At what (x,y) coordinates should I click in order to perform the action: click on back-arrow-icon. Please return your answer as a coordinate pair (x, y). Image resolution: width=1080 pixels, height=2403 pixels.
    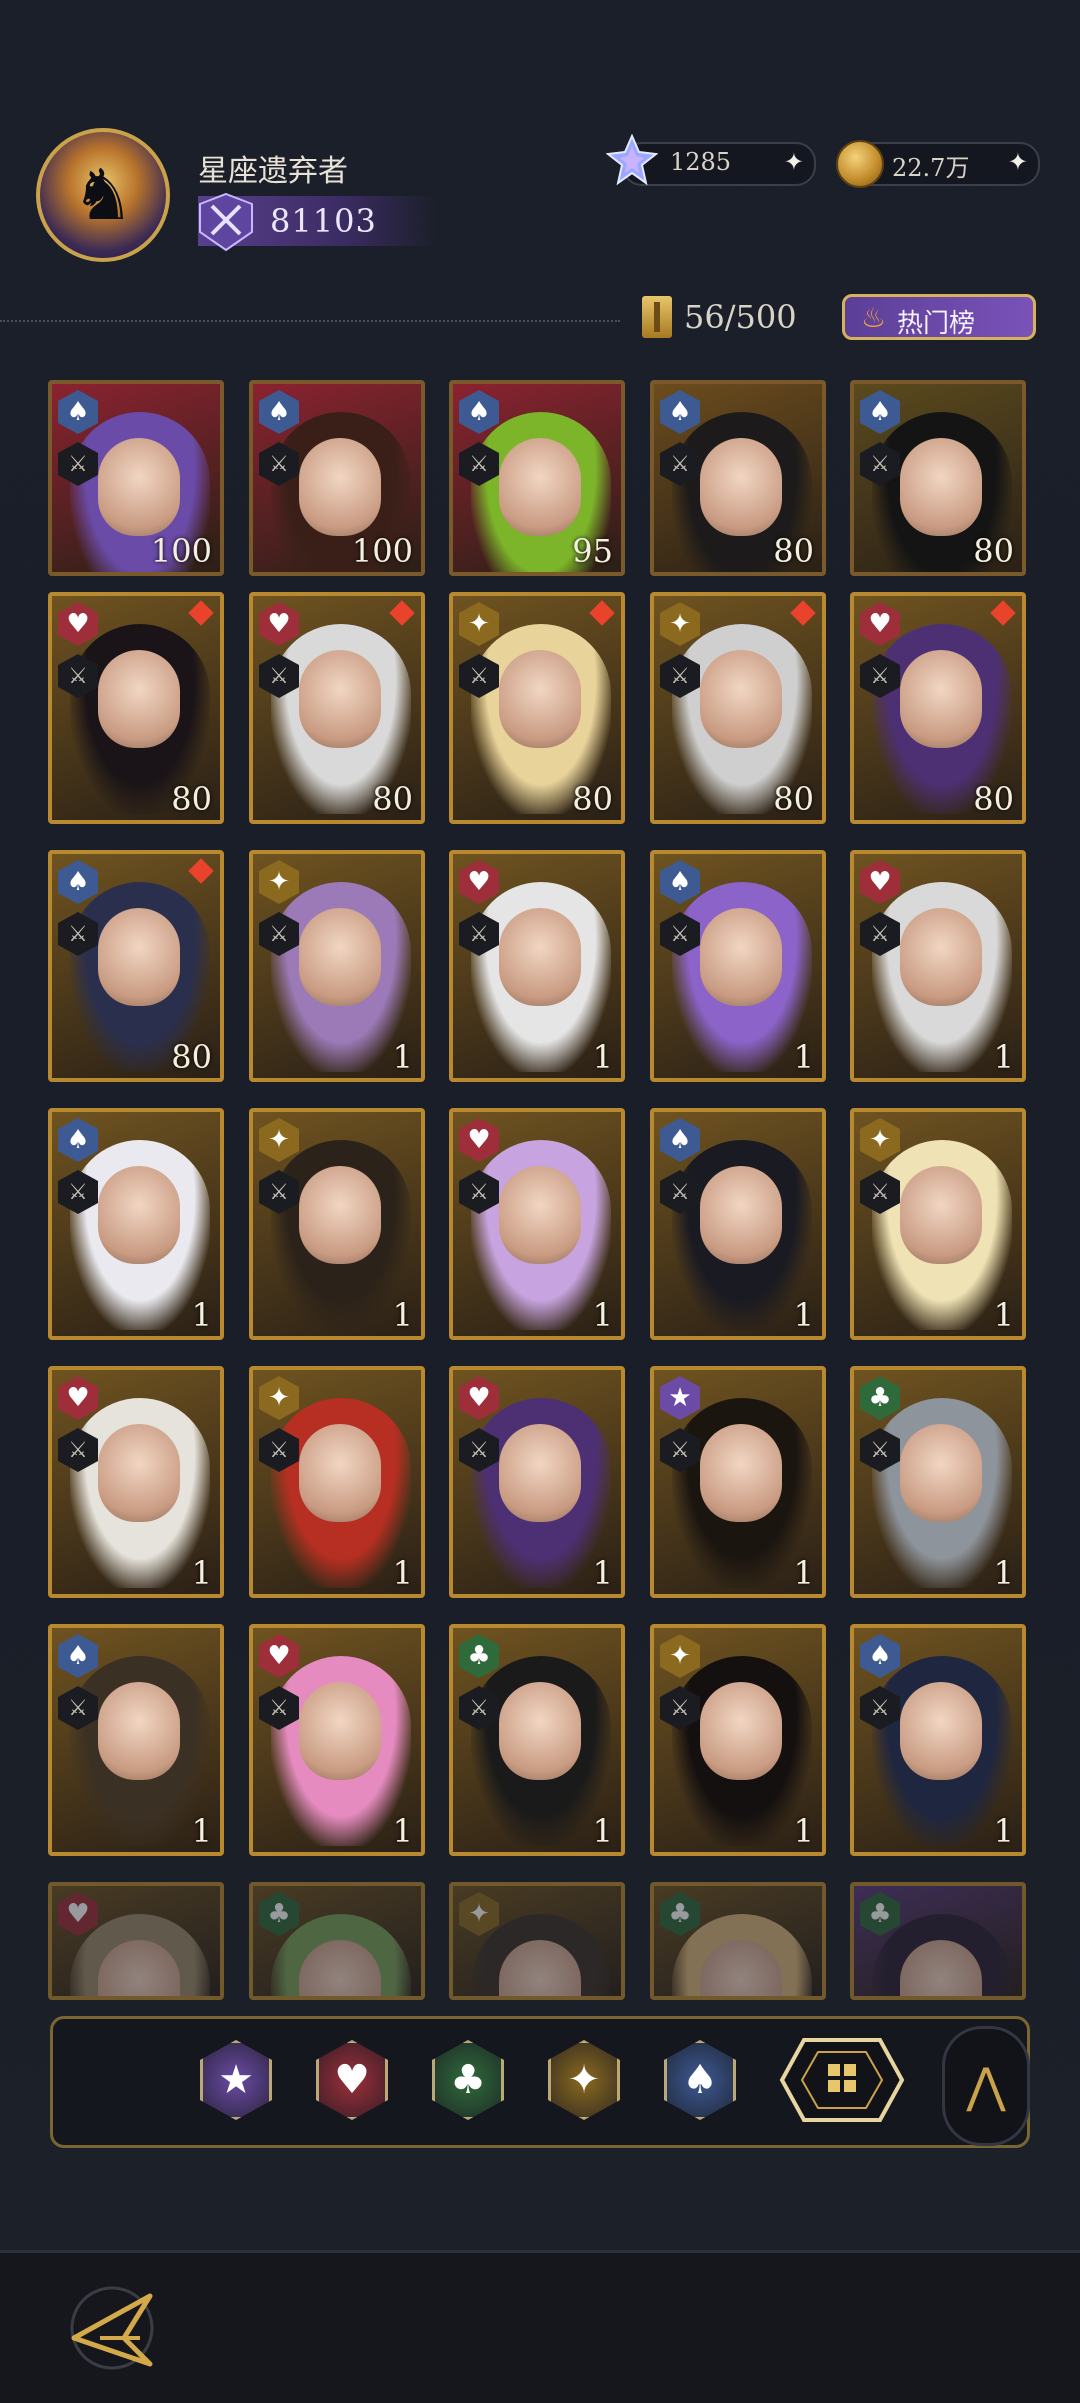
    Looking at the image, I should click on (106, 2328).